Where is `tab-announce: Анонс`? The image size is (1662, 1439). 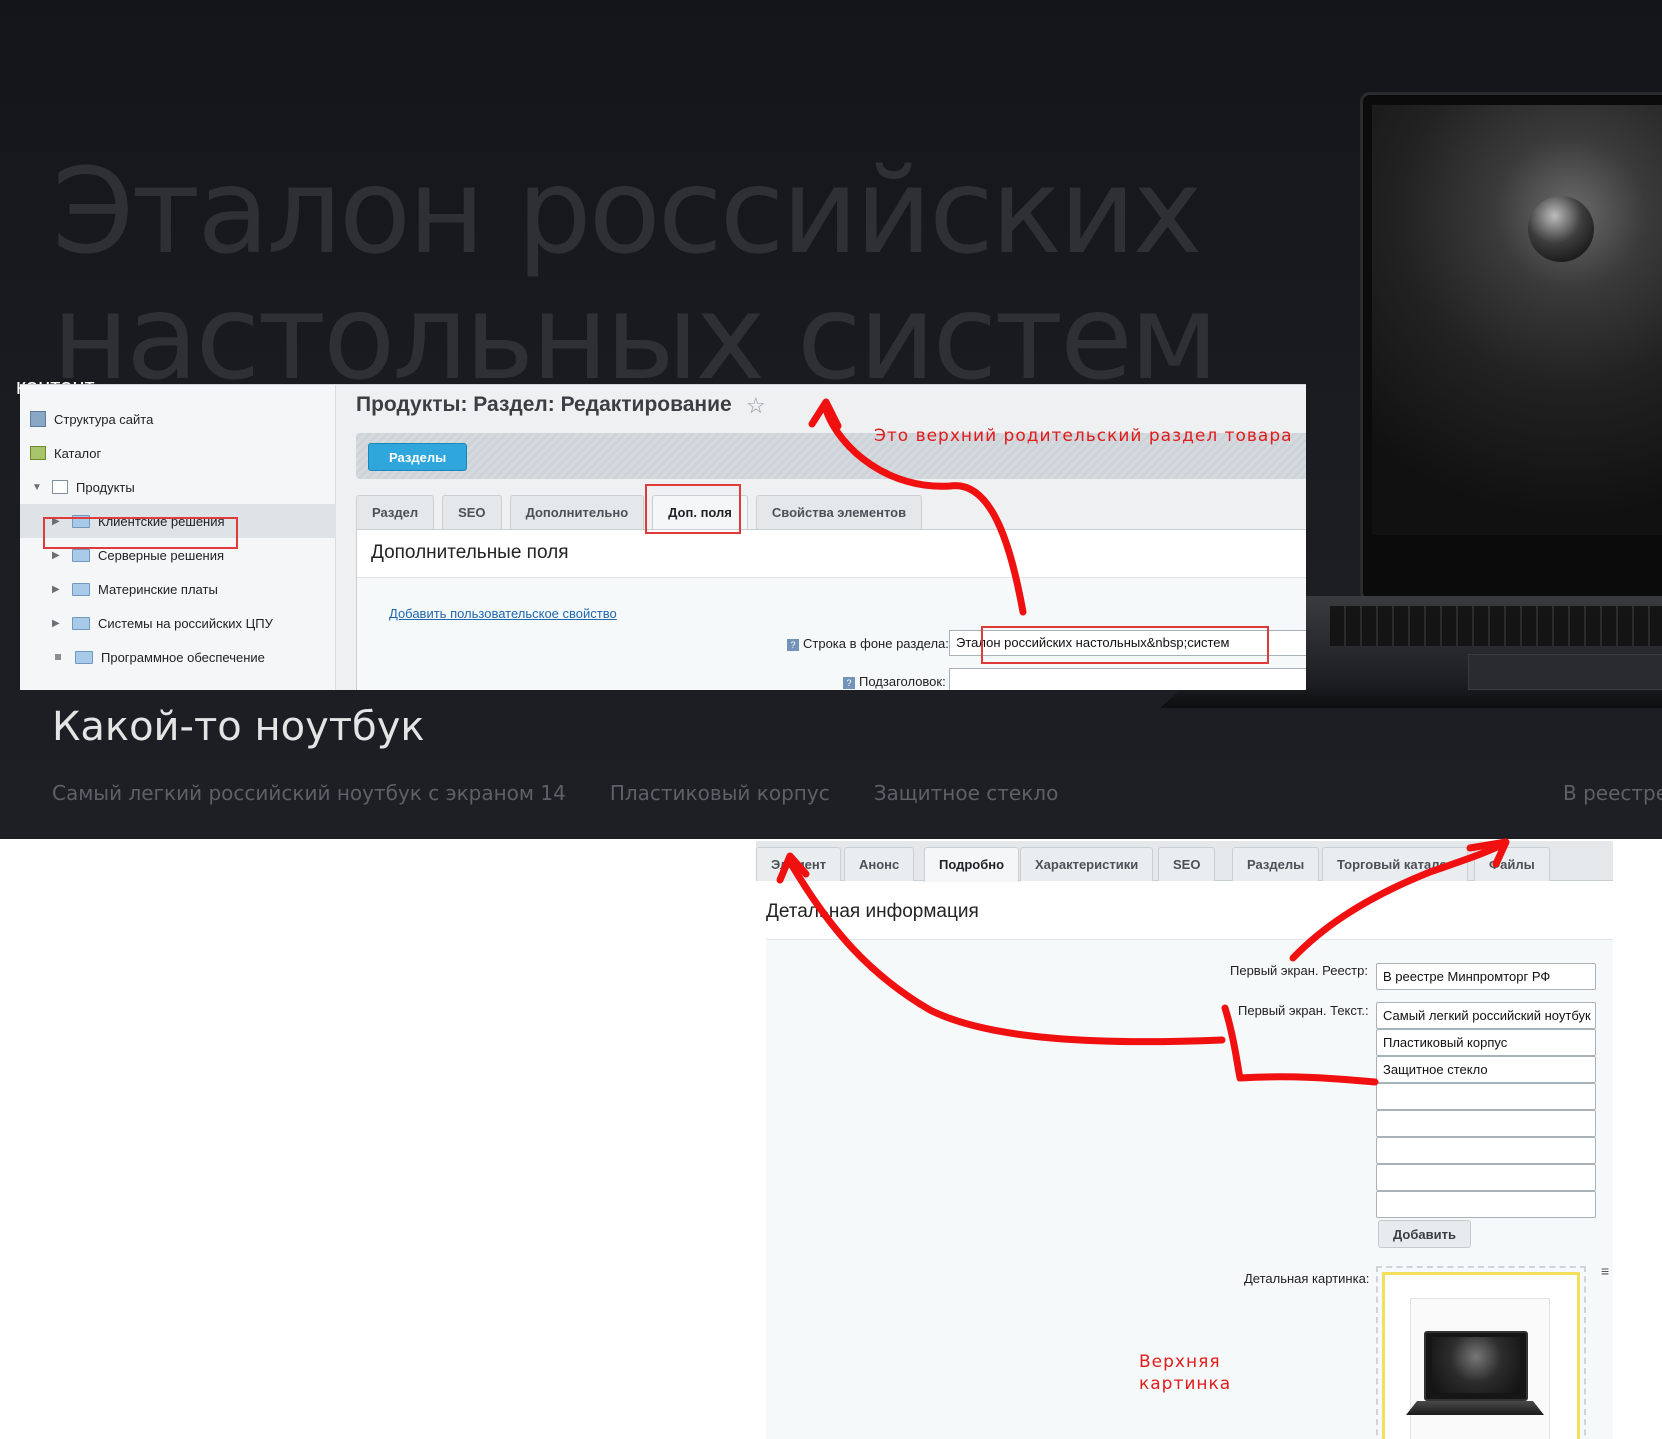 tab-announce: Анонс is located at coordinates (879, 864).